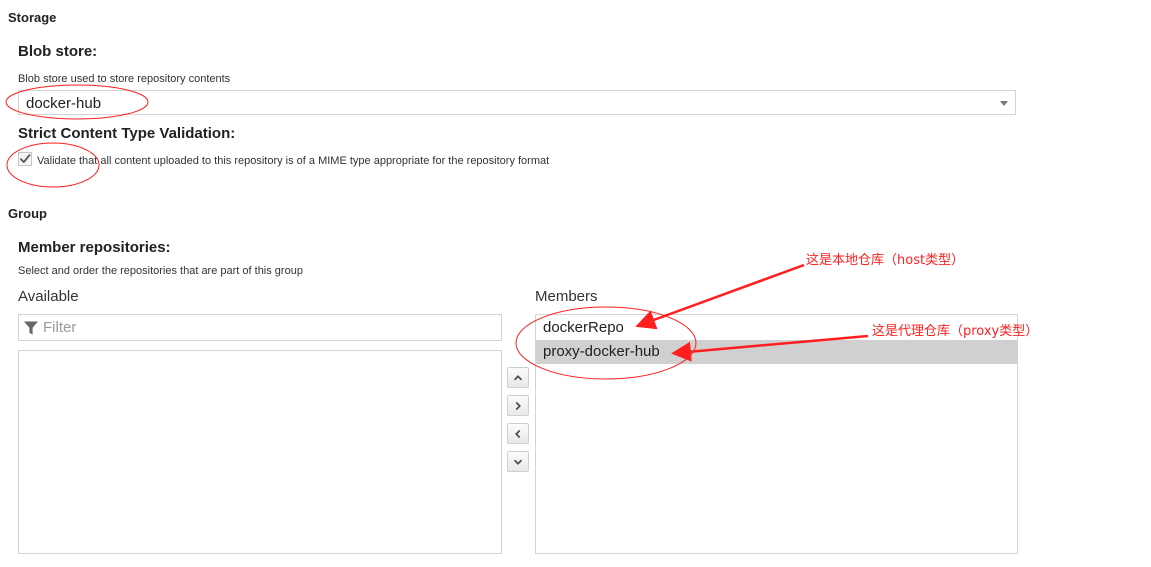  What do you see at coordinates (48, 296) in the screenshot?
I see `available-title: Available` at bounding box center [48, 296].